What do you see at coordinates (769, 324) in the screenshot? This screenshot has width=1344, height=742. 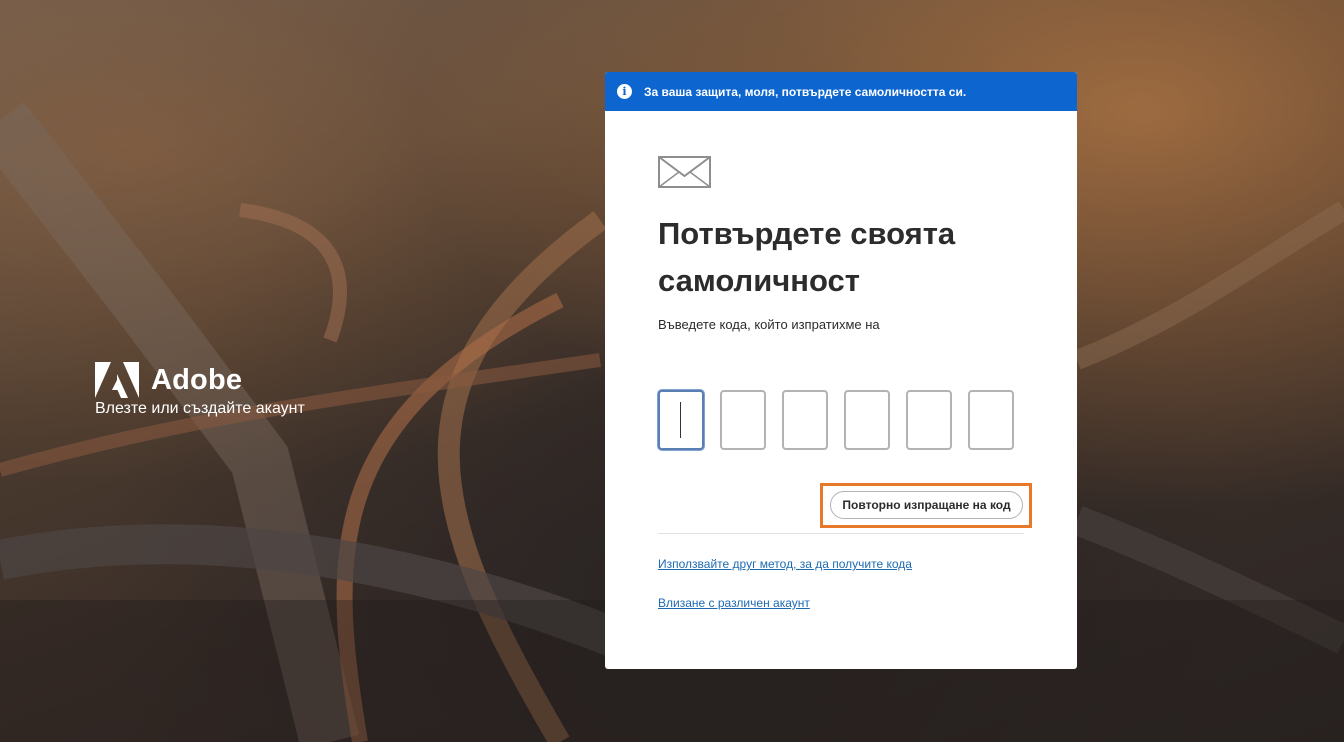 I see `instruction-text: Въведете кода, който изпратихме на` at bounding box center [769, 324].